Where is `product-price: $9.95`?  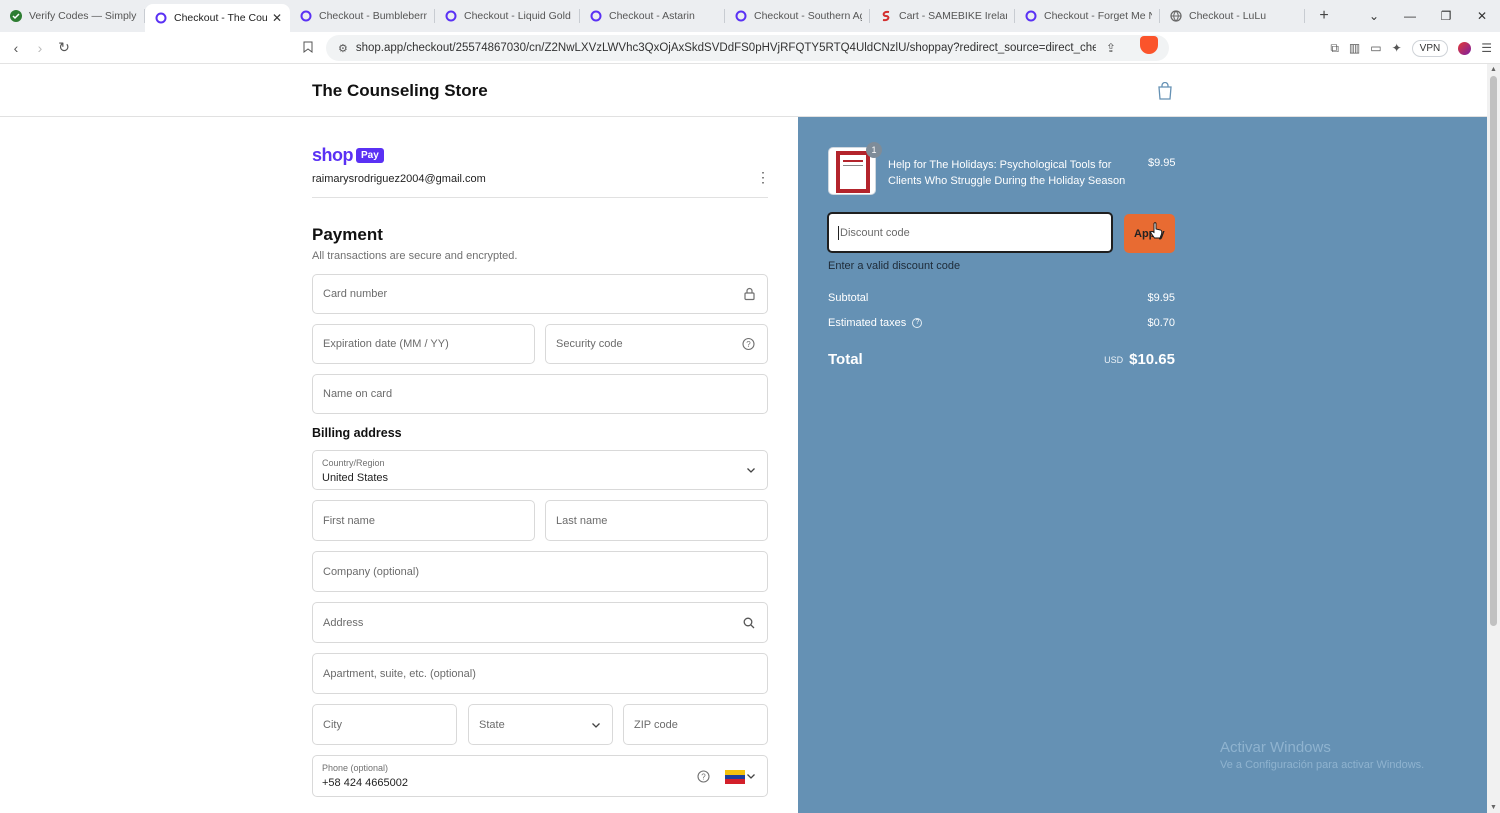
product-price: $9.95 is located at coordinates (1162, 163).